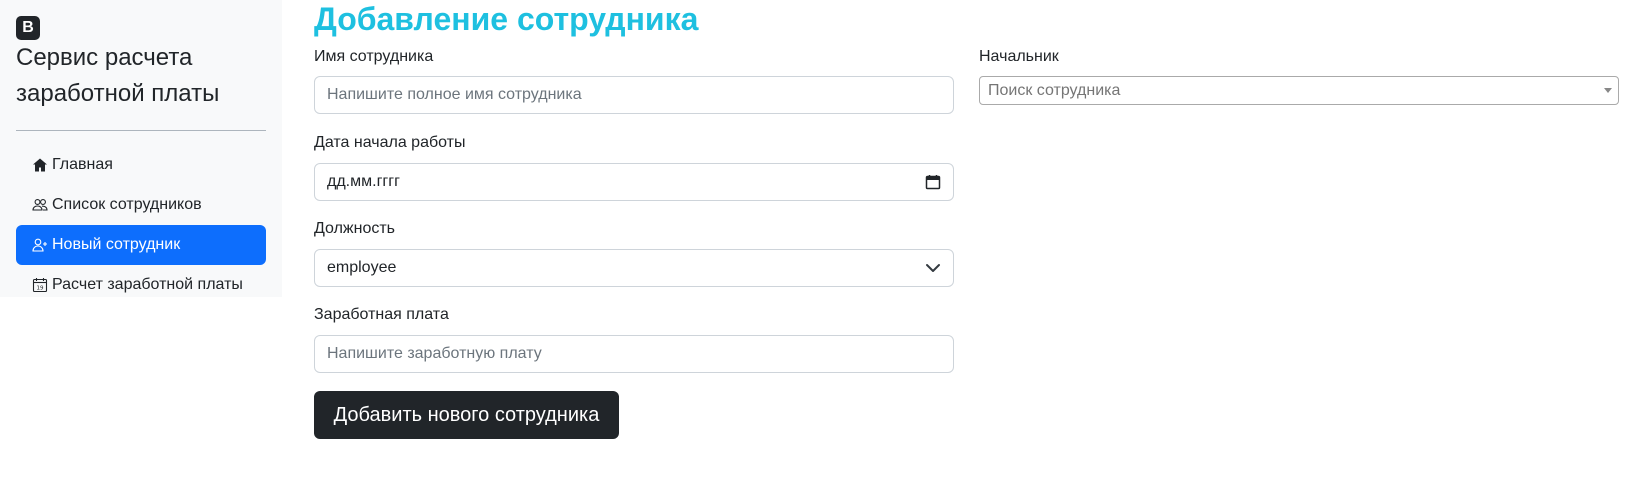 The width and height of the screenshot is (1639, 484). Describe the element at coordinates (116, 244) in the screenshot. I see `sidebar-item-label: Новый сотрудник` at that location.